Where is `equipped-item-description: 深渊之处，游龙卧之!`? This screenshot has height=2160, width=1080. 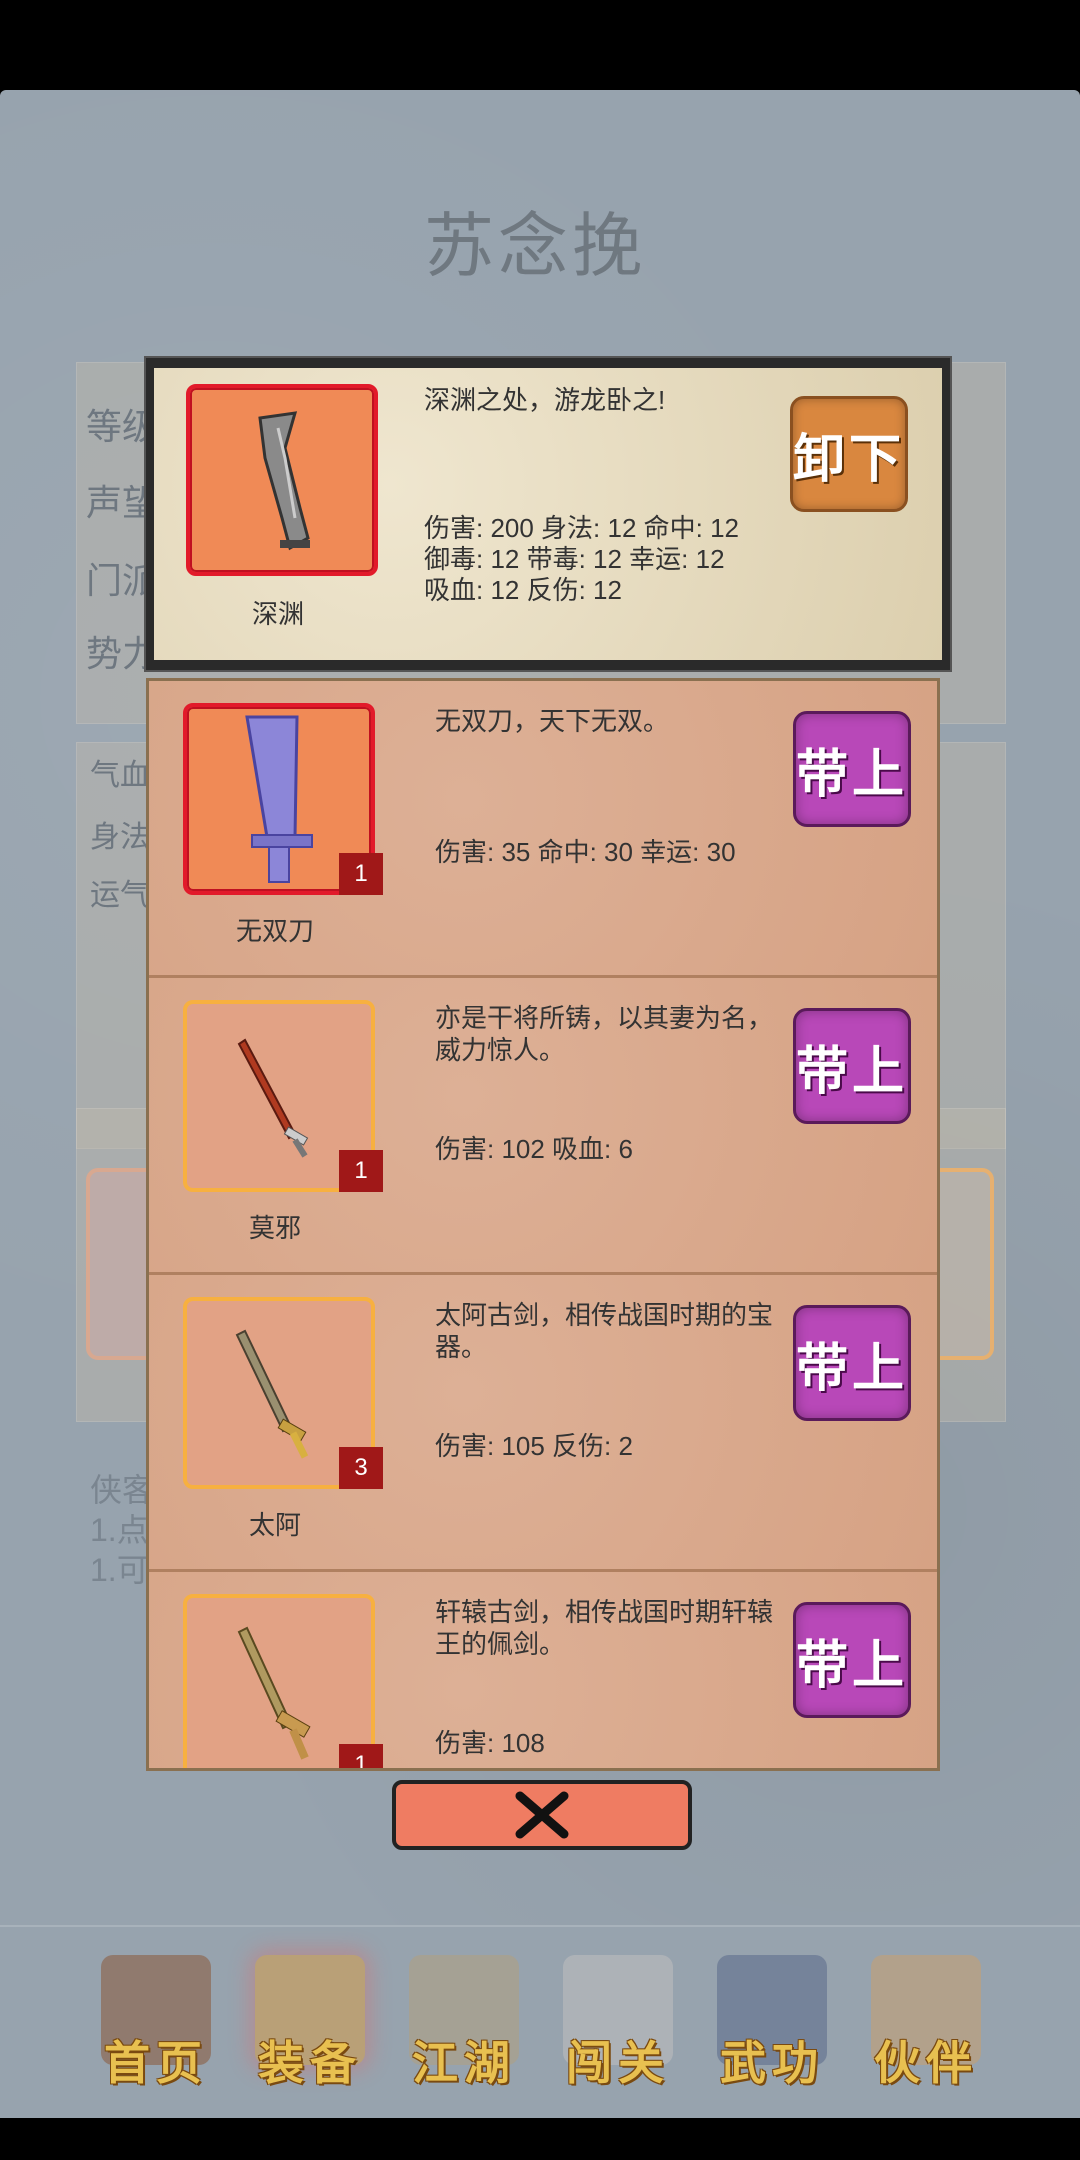
equipped-item-description: 深渊之处，游龙卧之! is located at coordinates (545, 400).